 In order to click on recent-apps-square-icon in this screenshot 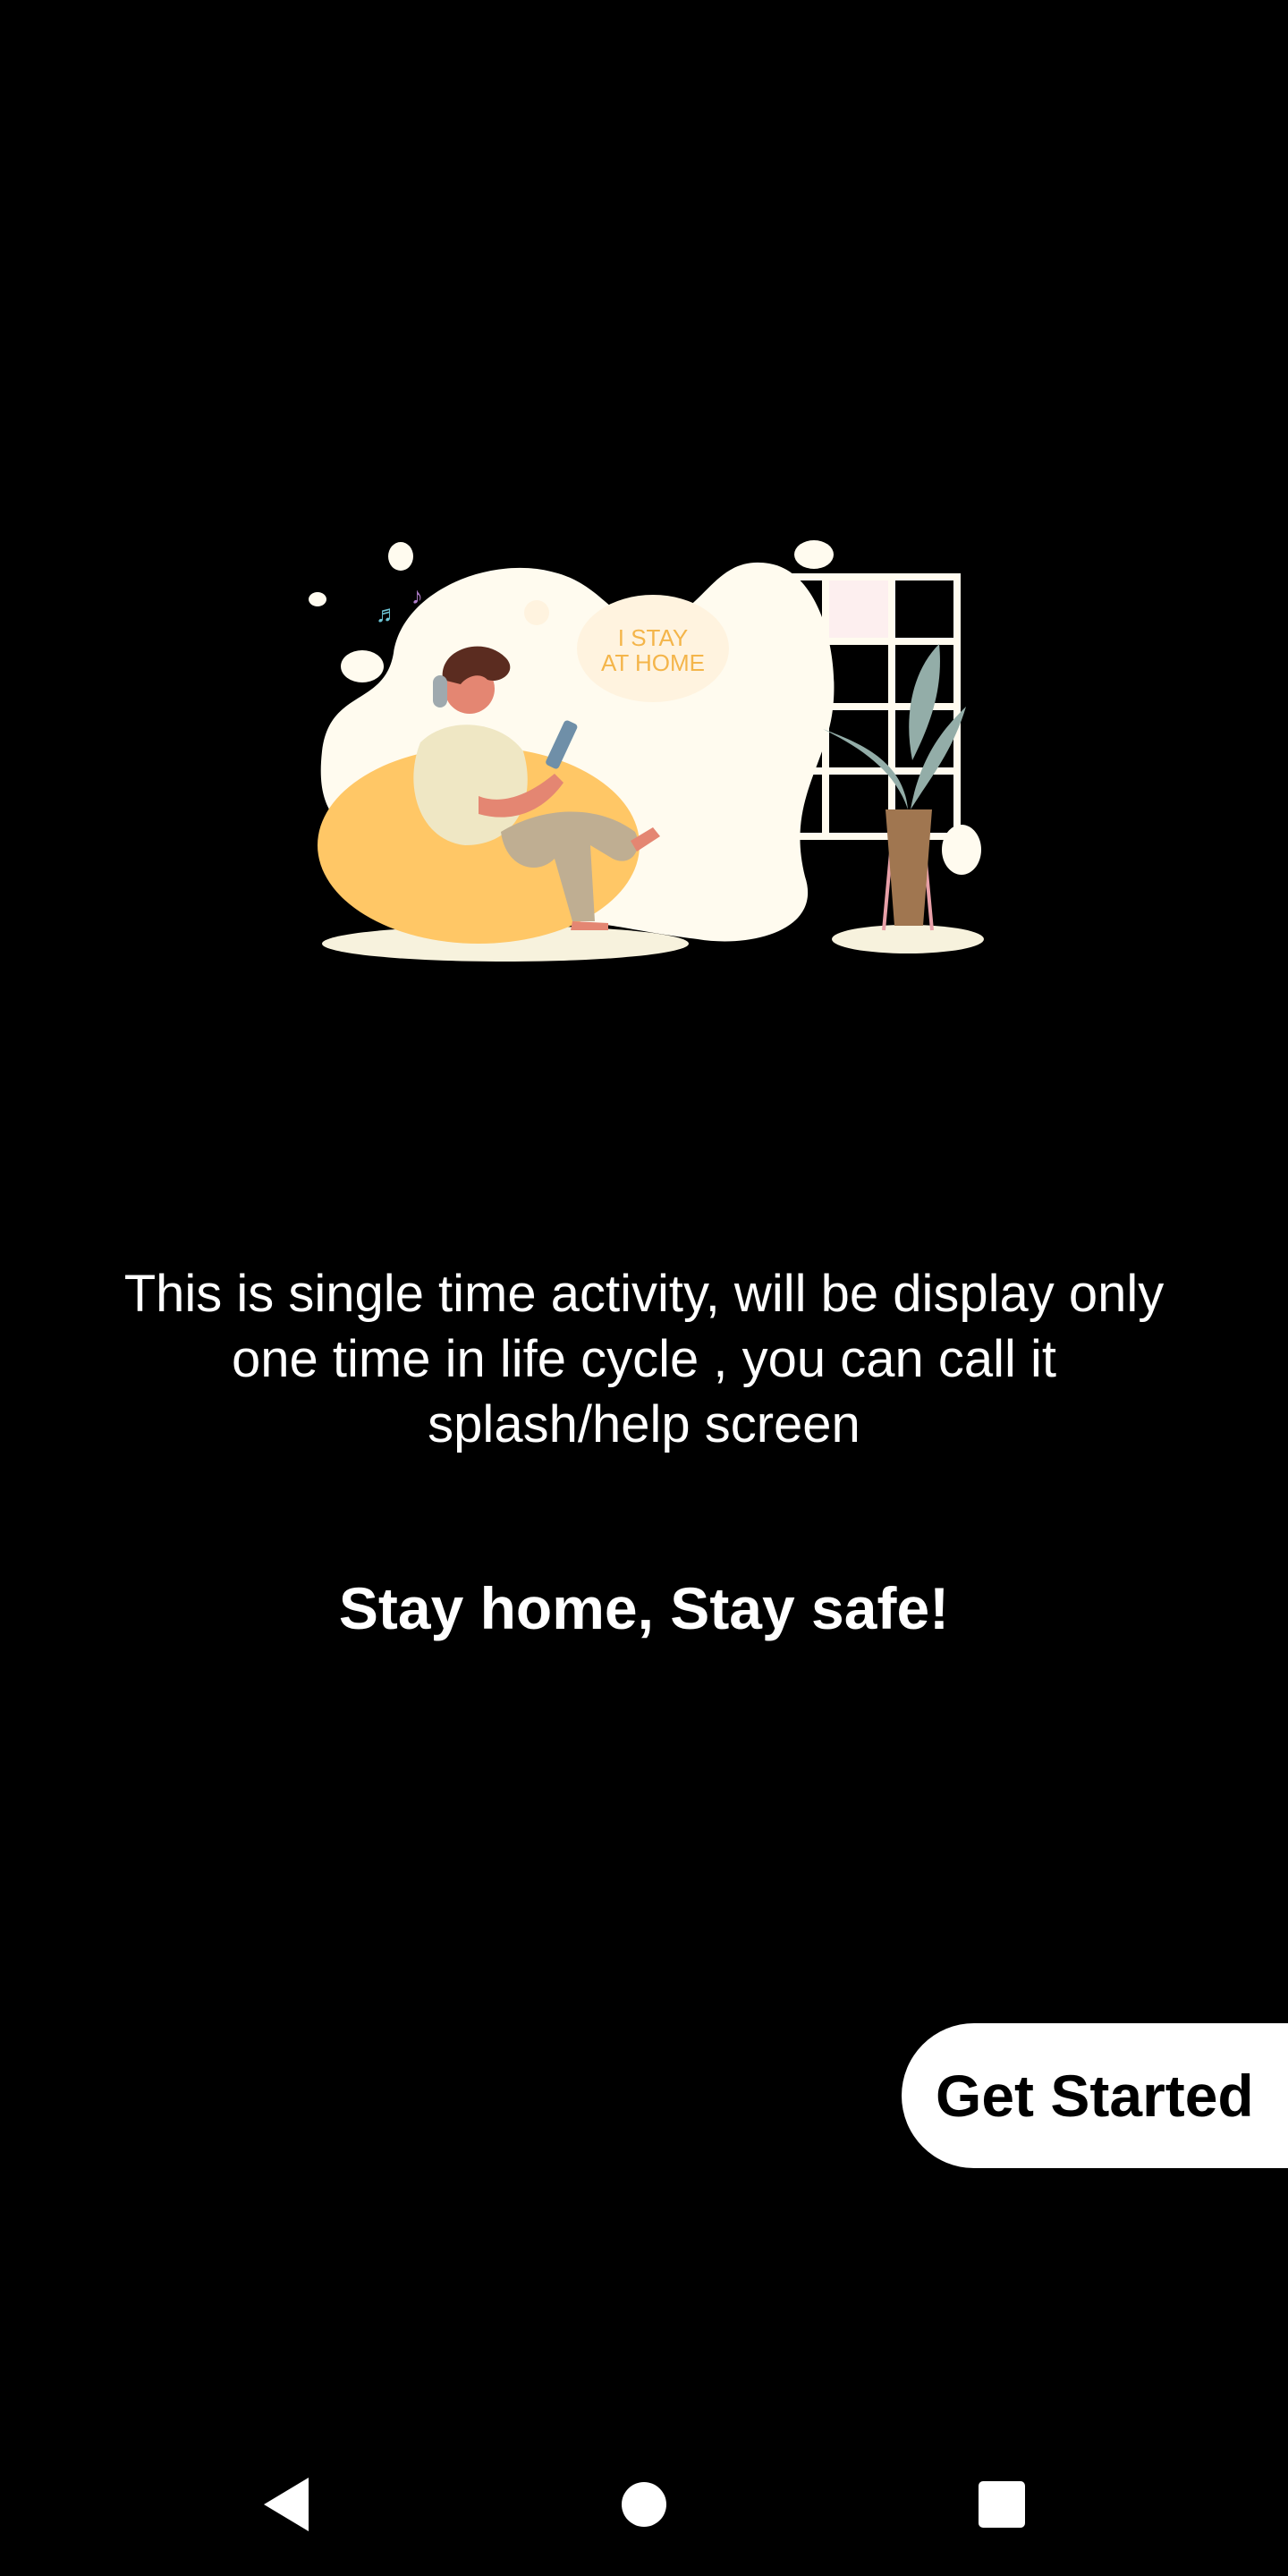, I will do `click(1002, 2504)`.